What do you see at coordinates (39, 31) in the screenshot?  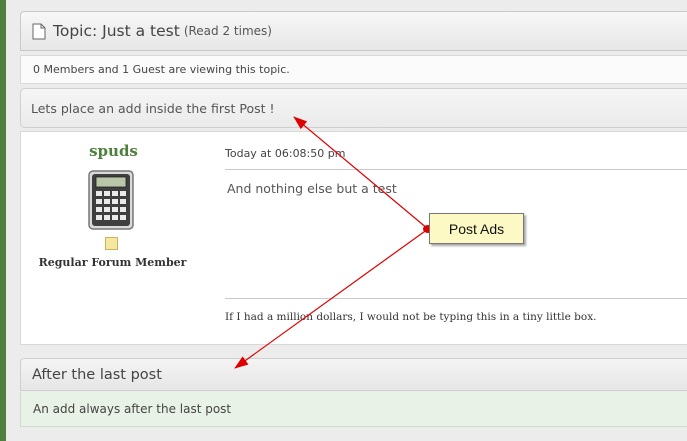 I see `document-icon` at bounding box center [39, 31].